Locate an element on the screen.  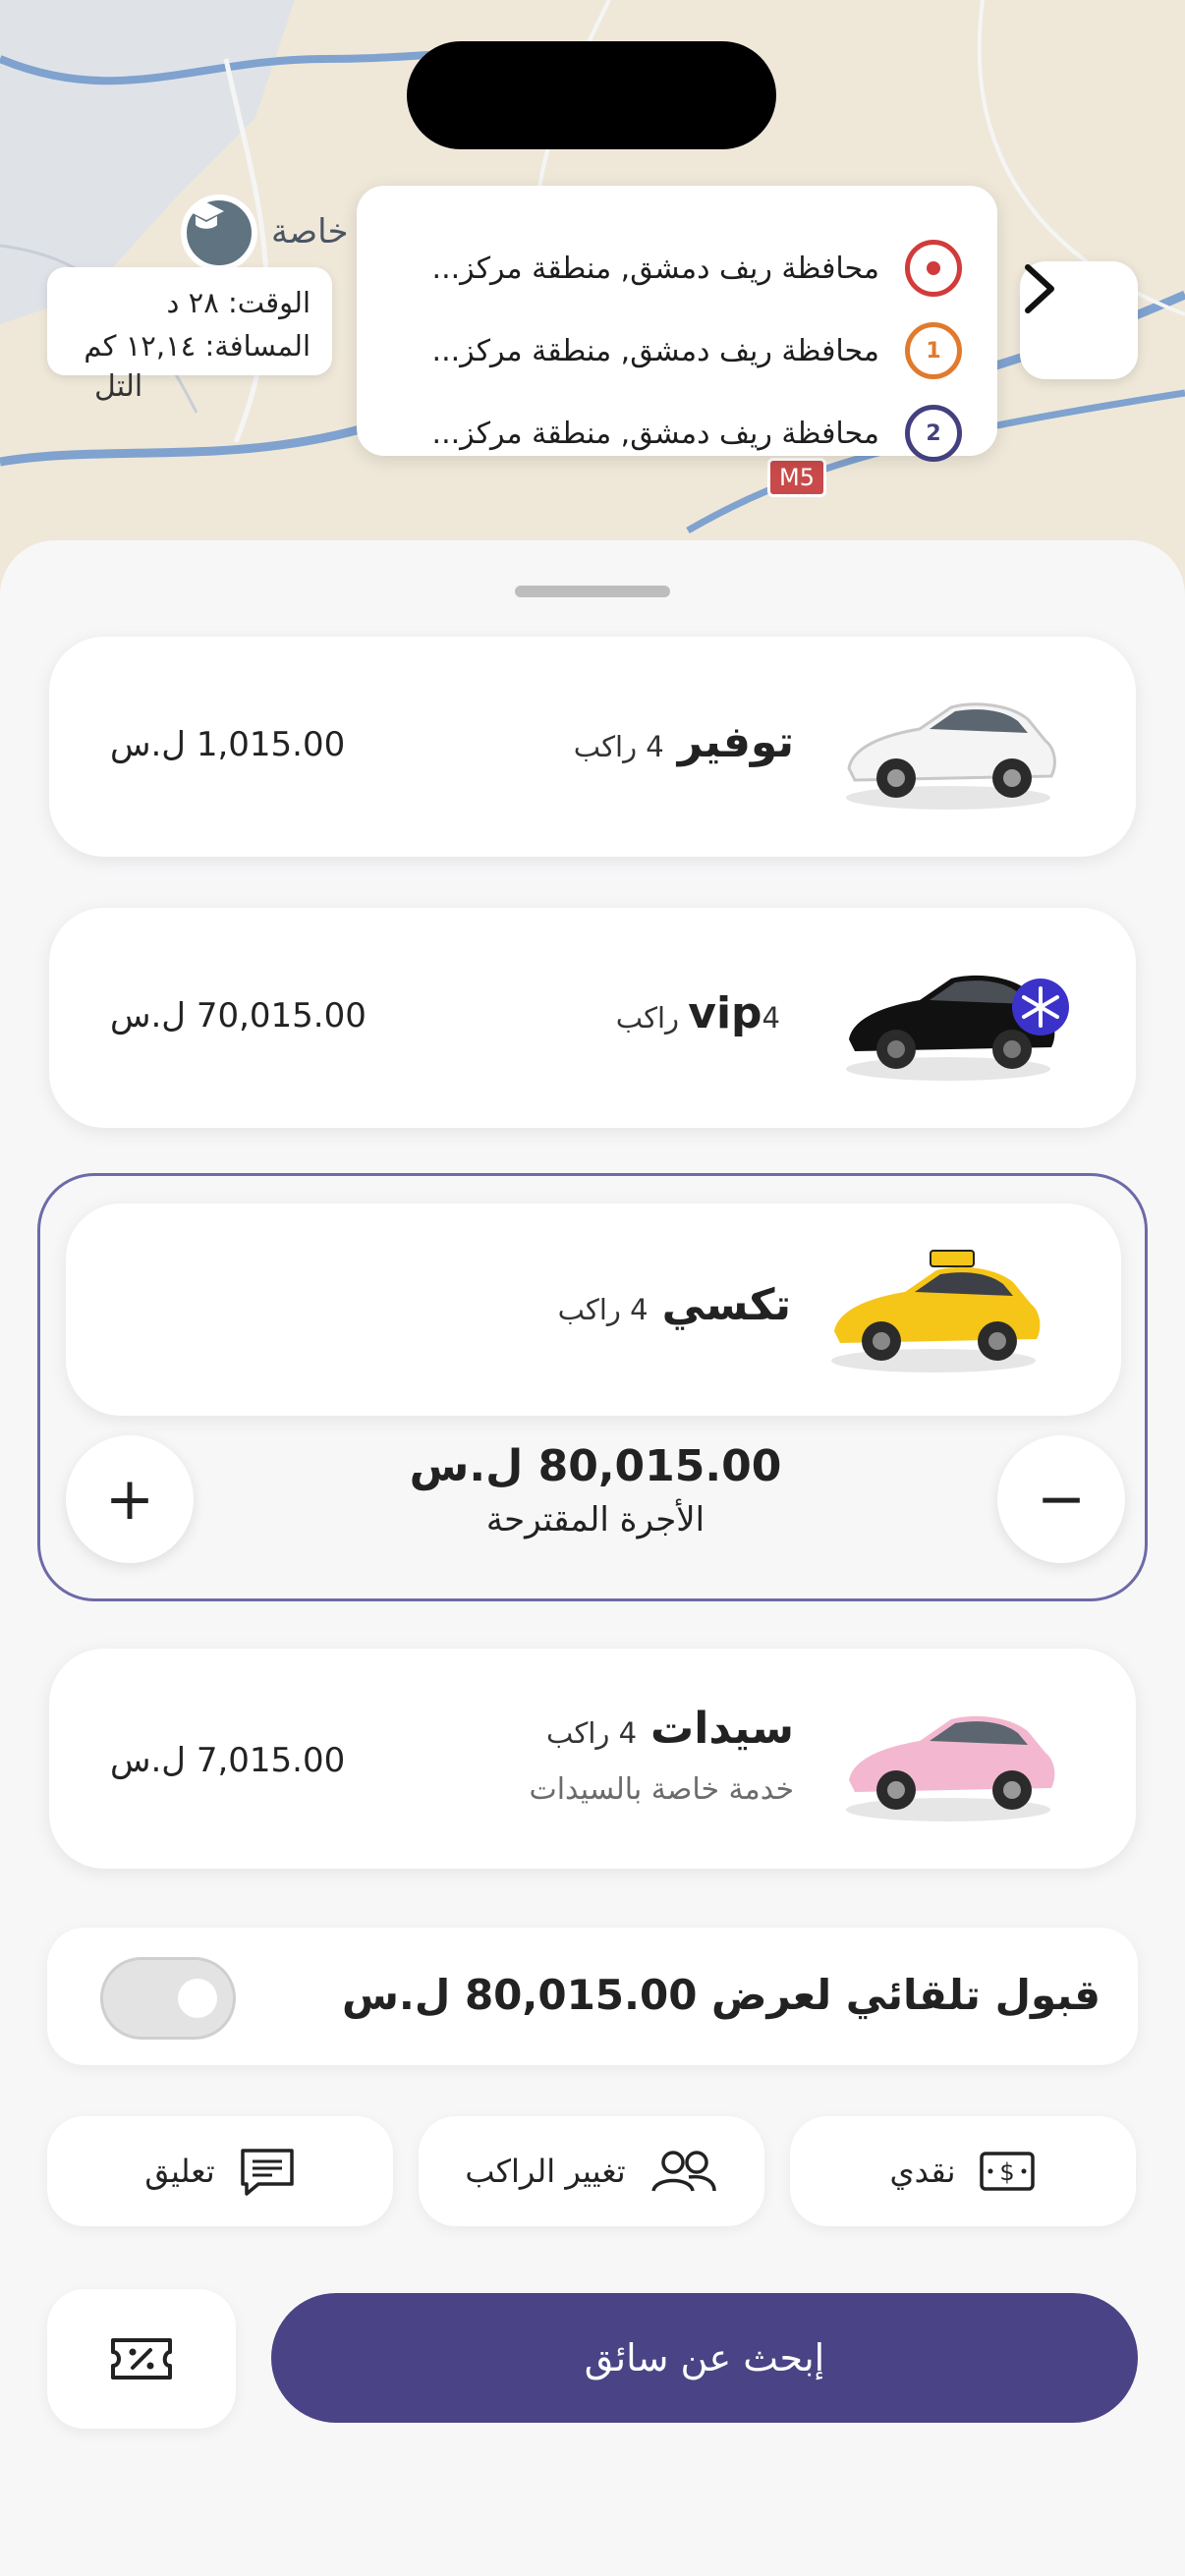
ride-option-economy: توفير4 راكب 1,015.00 ل.س is located at coordinates (592, 747).